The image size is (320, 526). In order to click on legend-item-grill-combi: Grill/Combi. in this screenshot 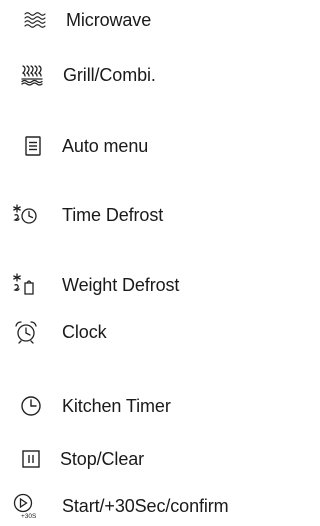, I will do `click(137, 75)`.